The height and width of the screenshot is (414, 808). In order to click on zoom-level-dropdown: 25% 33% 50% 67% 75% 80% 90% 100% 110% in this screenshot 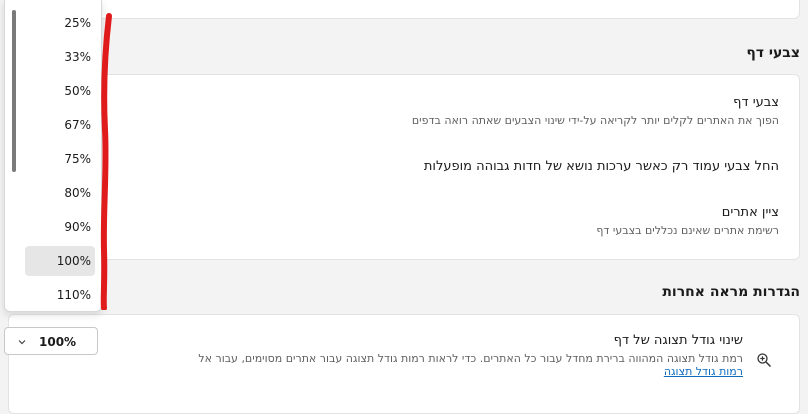, I will do `click(53, 156)`.